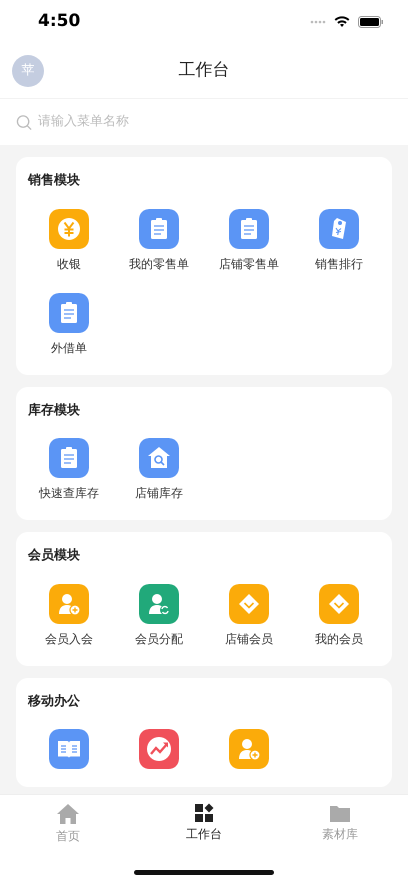 The height and width of the screenshot is (883, 408). I want to click on section-title: 移动办公, so click(53, 701).